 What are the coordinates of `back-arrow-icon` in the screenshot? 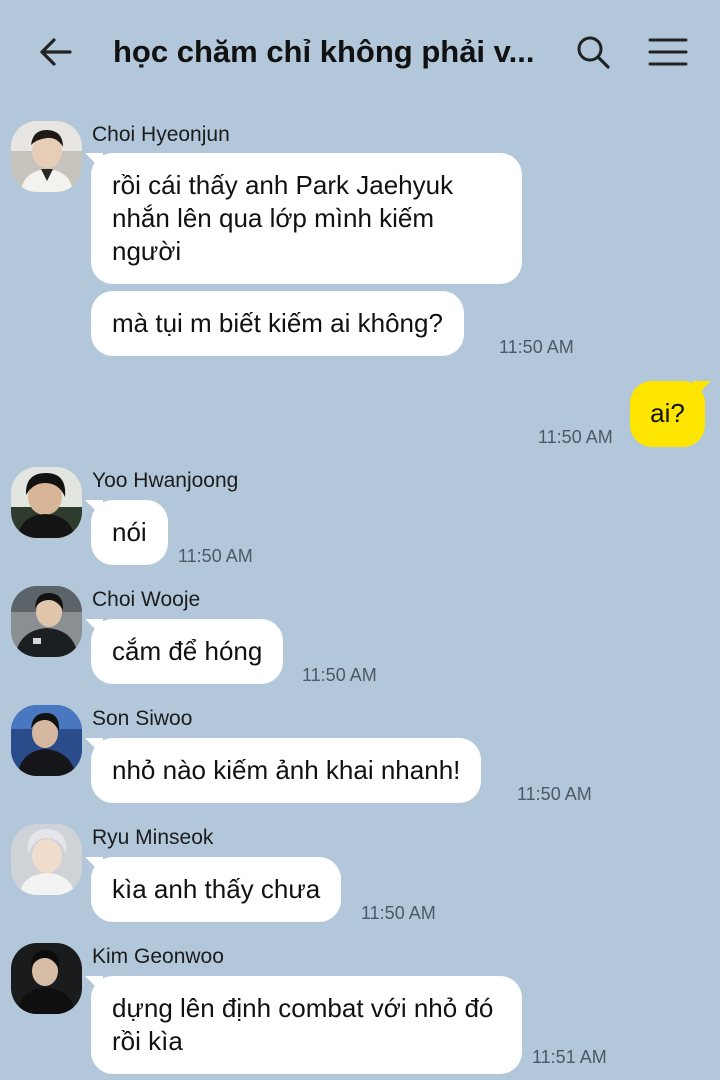 It's located at (56, 52).